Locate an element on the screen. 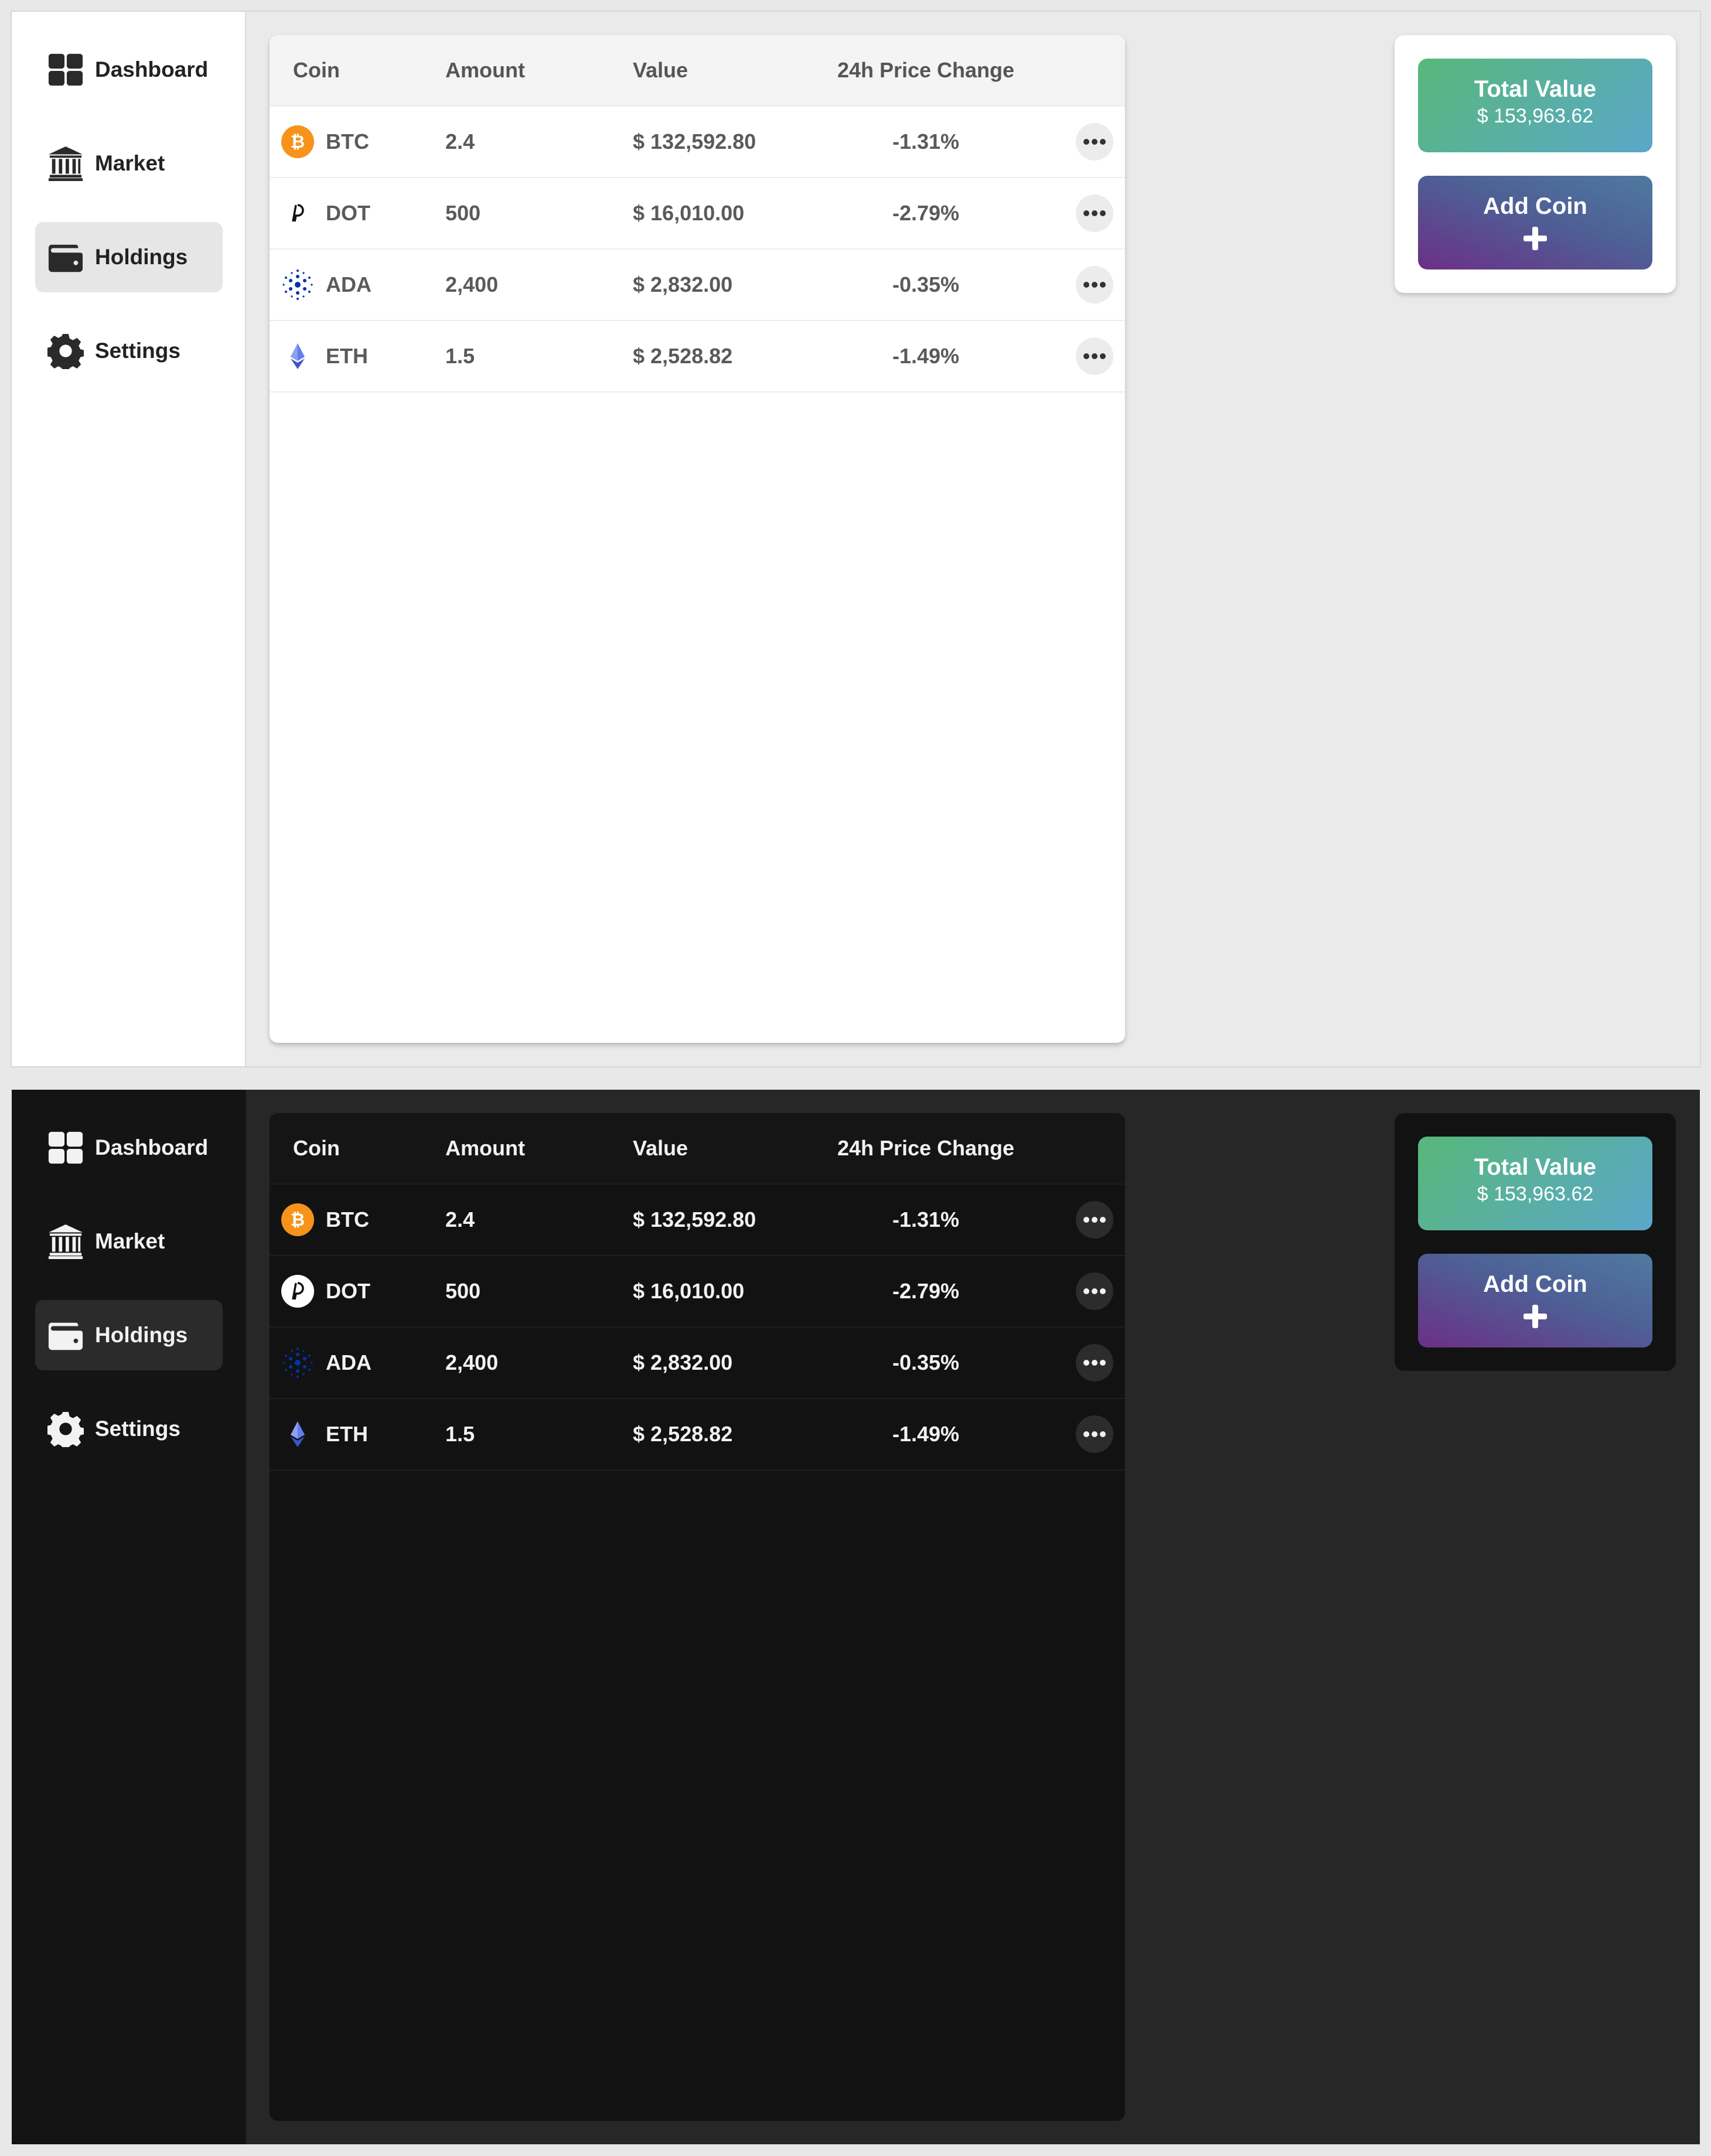 This screenshot has height=2156, width=1711. coin-symbol: DOT is located at coordinates (348, 1291).